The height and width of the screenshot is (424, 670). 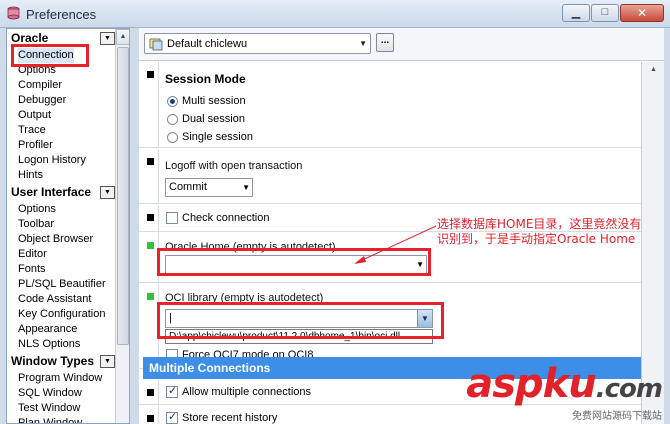 What do you see at coordinates (244, 298) in the screenshot?
I see `oci-library-label: OCI library (empty is autodetect)` at bounding box center [244, 298].